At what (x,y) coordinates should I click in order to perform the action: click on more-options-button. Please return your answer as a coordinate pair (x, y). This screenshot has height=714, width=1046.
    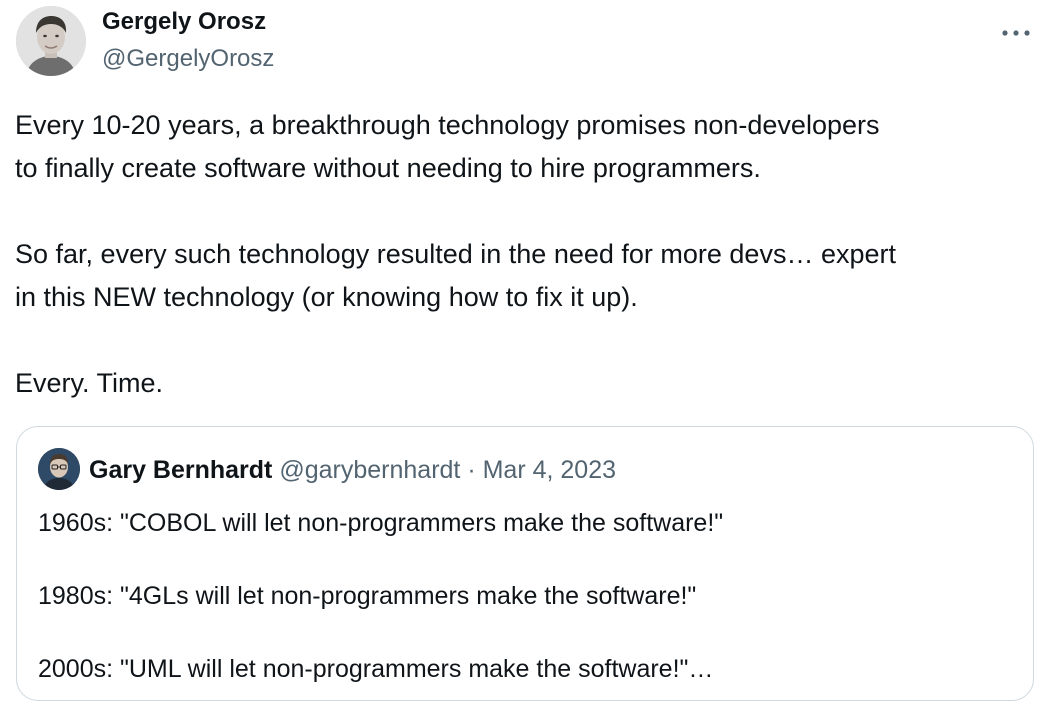
    Looking at the image, I should click on (1016, 33).